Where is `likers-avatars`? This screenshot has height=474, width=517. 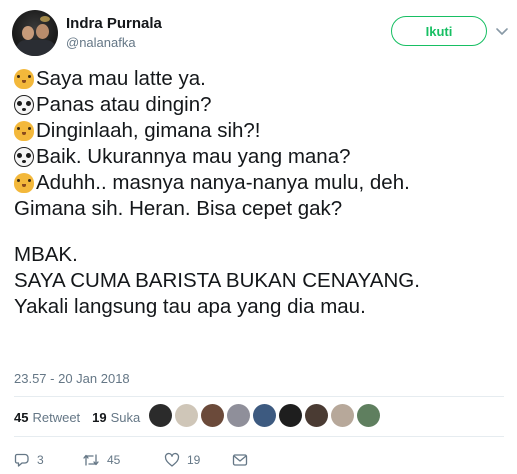
likers-avatars is located at coordinates (266, 415).